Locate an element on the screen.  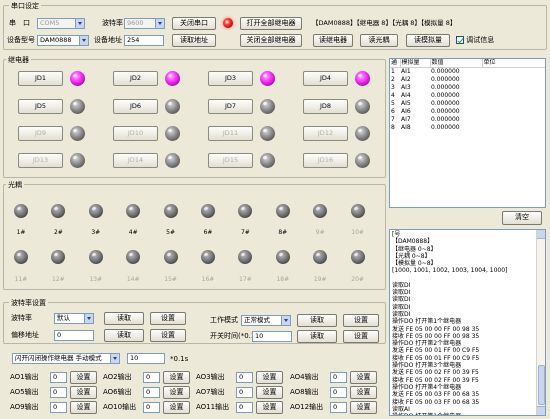
table-row: 5 AI5 0.000000 is located at coordinates (467, 104).